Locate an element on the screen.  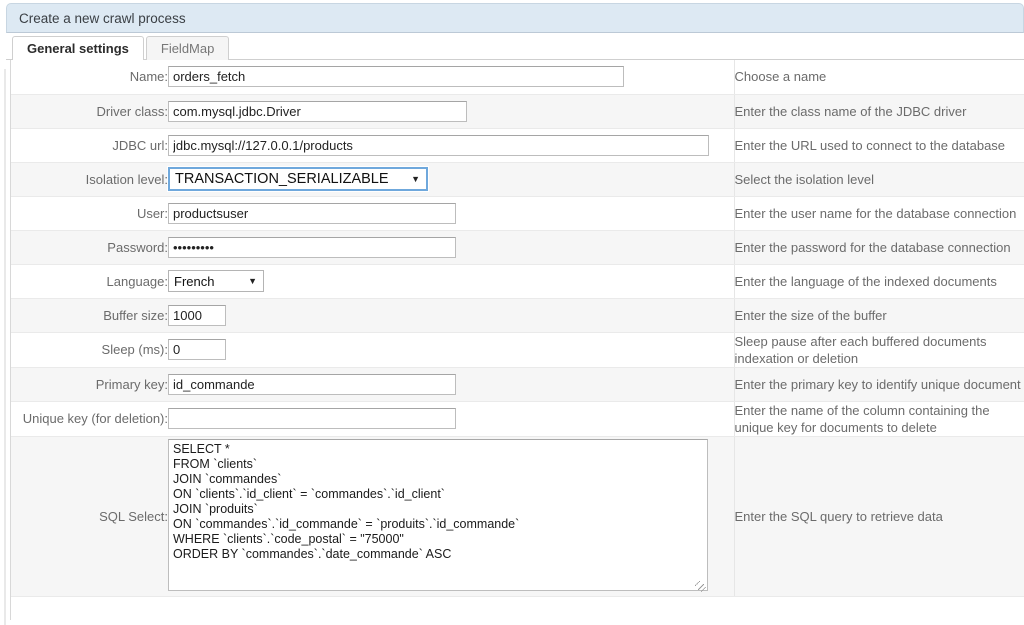
table-row: Name: Choose a name is located at coordinates (517, 77).